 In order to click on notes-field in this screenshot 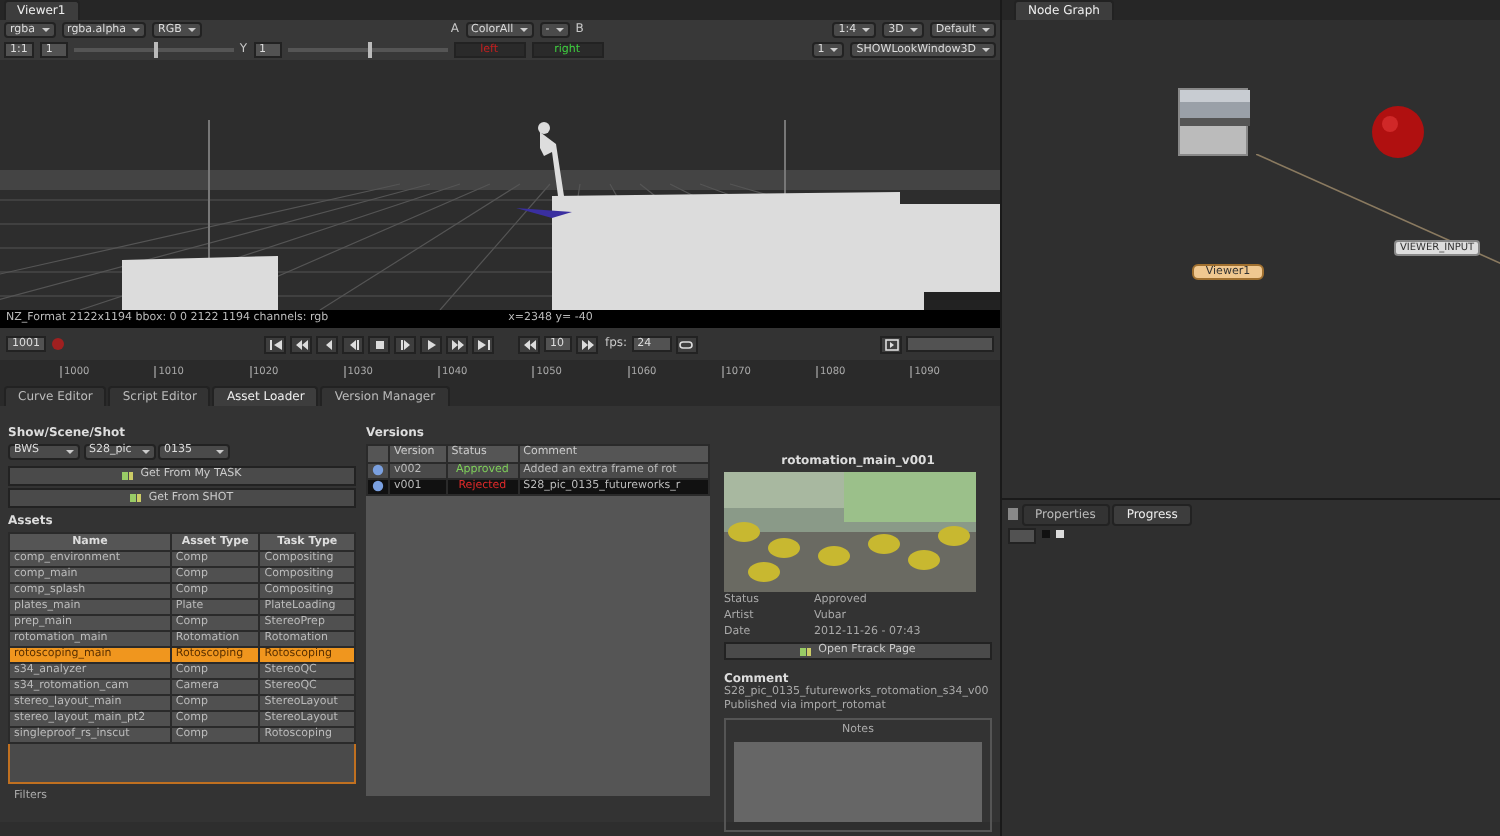, I will do `click(858, 781)`.